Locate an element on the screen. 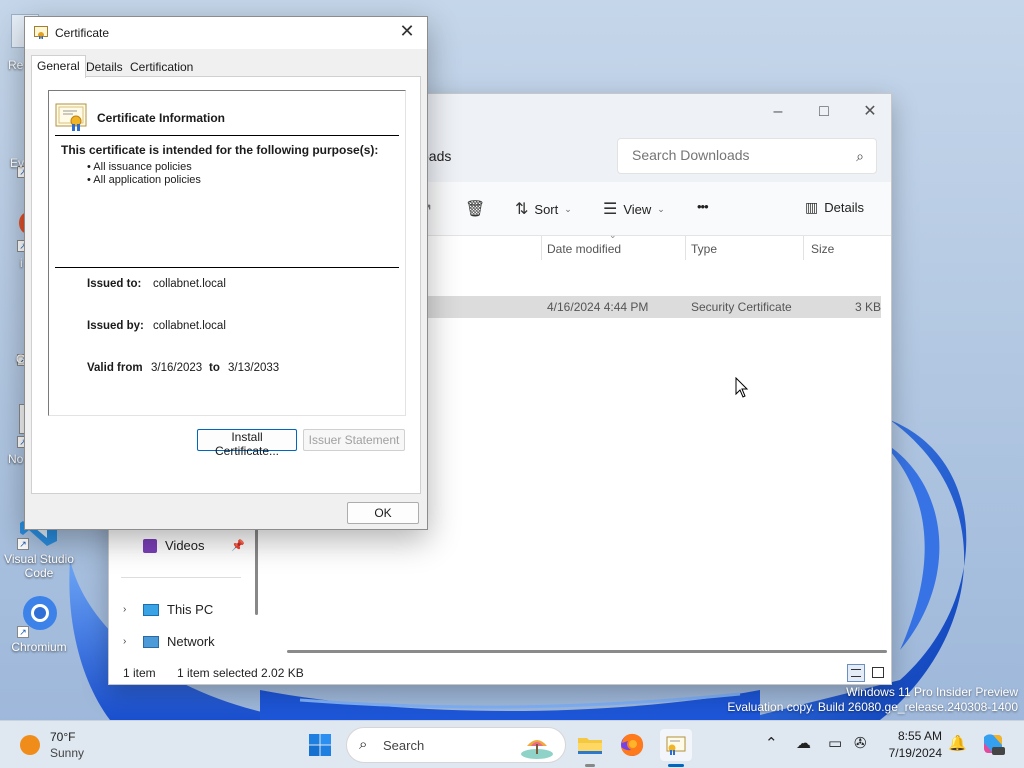 This screenshot has height=768, width=1024. desktop-icon-label: Chromium is located at coordinates (39, 647).